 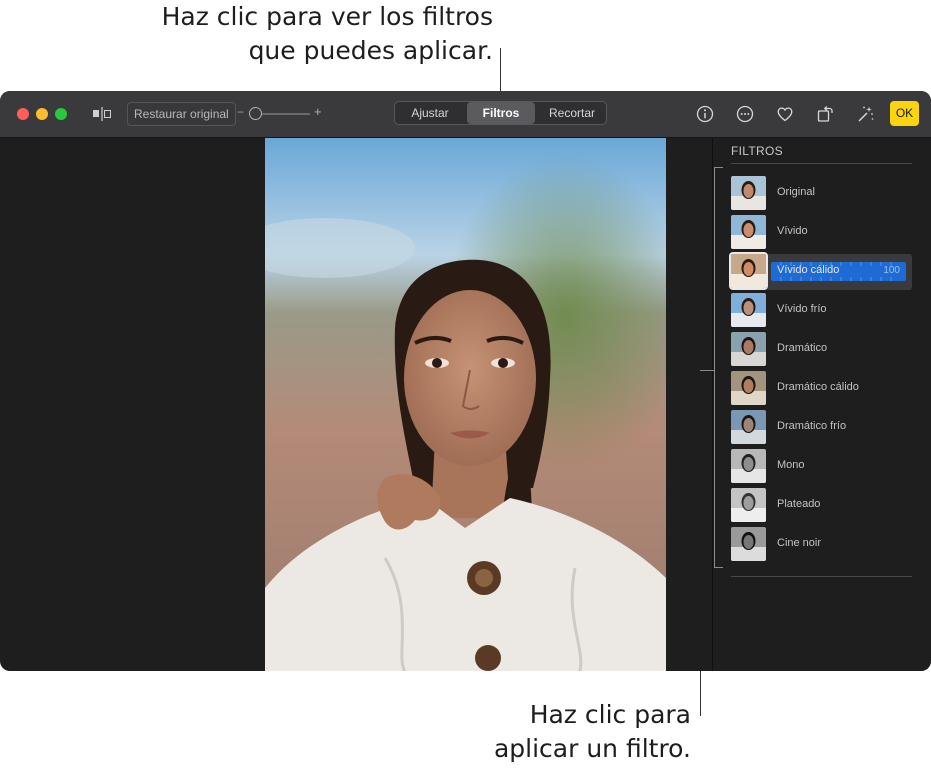 What do you see at coordinates (707, 370) in the screenshot?
I see `filter-list-bracket-arm` at bounding box center [707, 370].